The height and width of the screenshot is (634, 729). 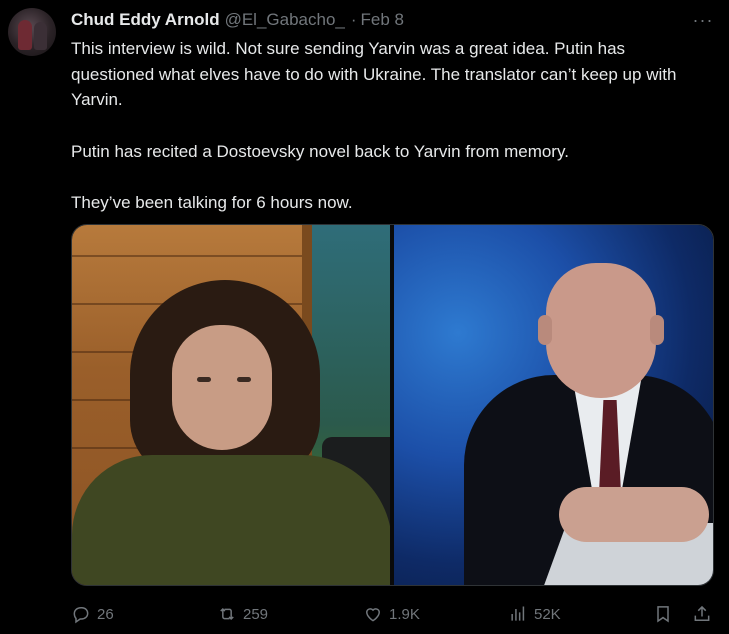 I want to click on share-icon, so click(x=702, y=613).